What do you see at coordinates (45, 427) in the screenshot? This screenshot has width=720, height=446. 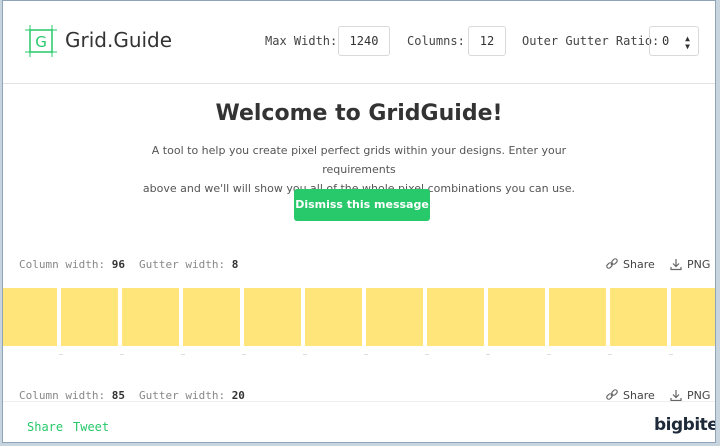 I see `footer-share-link: Share` at bounding box center [45, 427].